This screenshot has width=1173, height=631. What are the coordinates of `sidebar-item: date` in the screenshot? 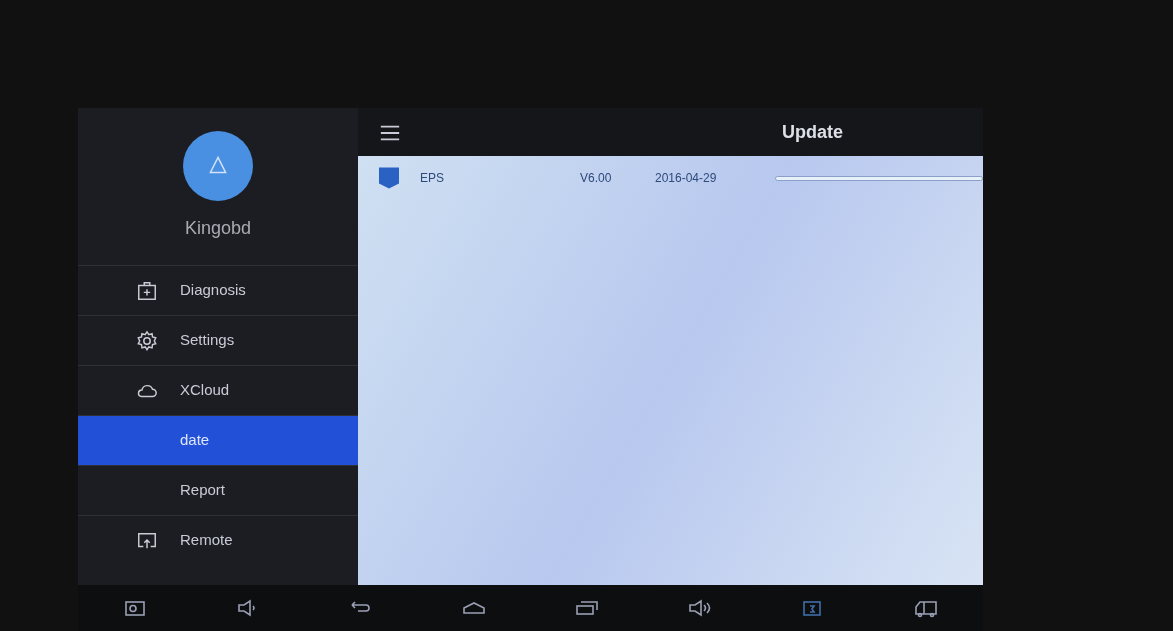 It's located at (218, 440).